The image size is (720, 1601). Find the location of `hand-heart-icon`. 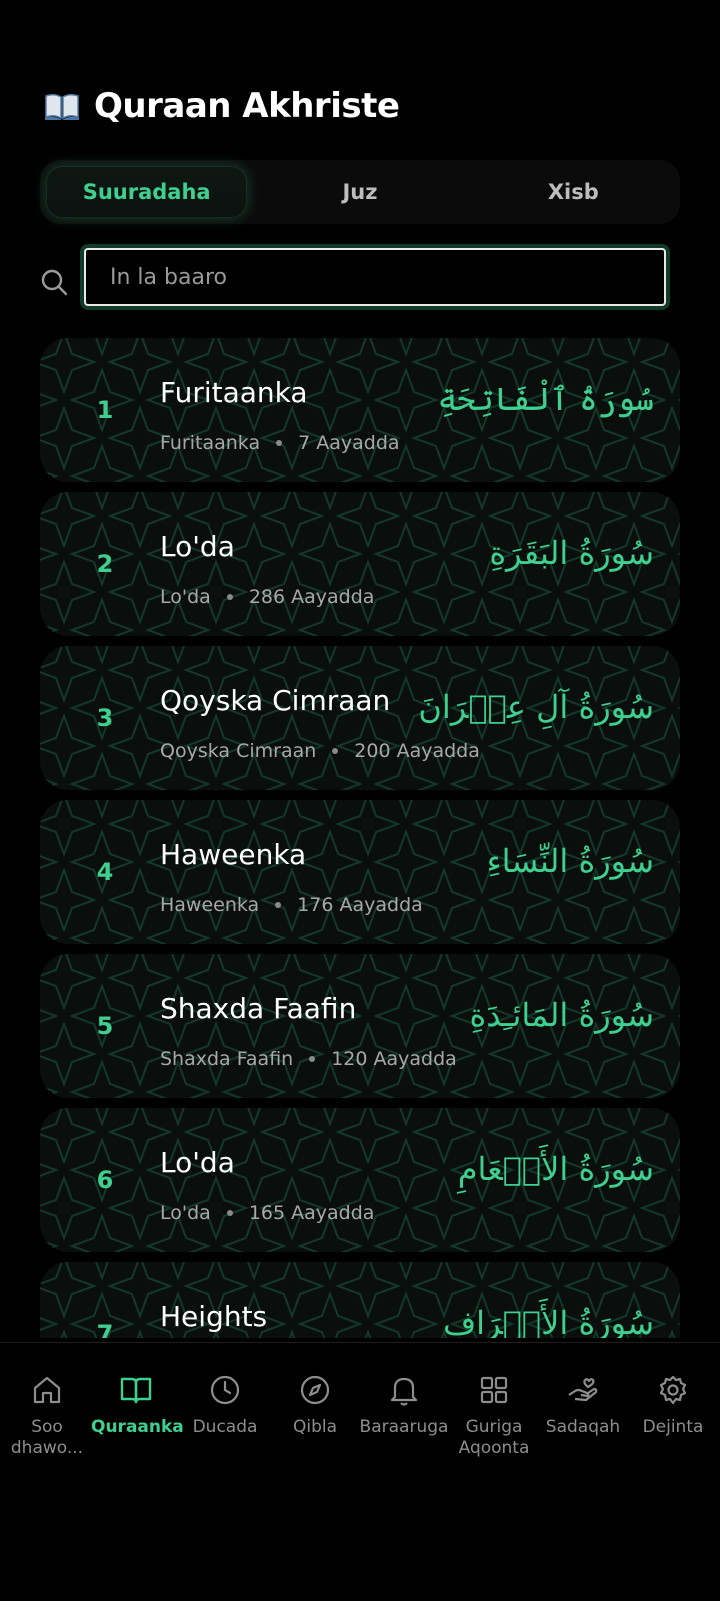

hand-heart-icon is located at coordinates (583, 1390).